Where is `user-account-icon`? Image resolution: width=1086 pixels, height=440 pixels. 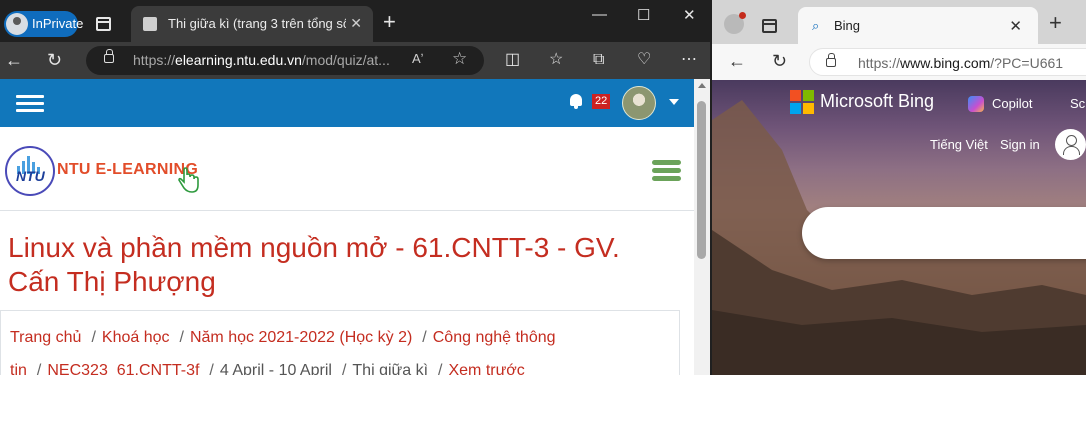
user-account-icon is located at coordinates (1070, 144).